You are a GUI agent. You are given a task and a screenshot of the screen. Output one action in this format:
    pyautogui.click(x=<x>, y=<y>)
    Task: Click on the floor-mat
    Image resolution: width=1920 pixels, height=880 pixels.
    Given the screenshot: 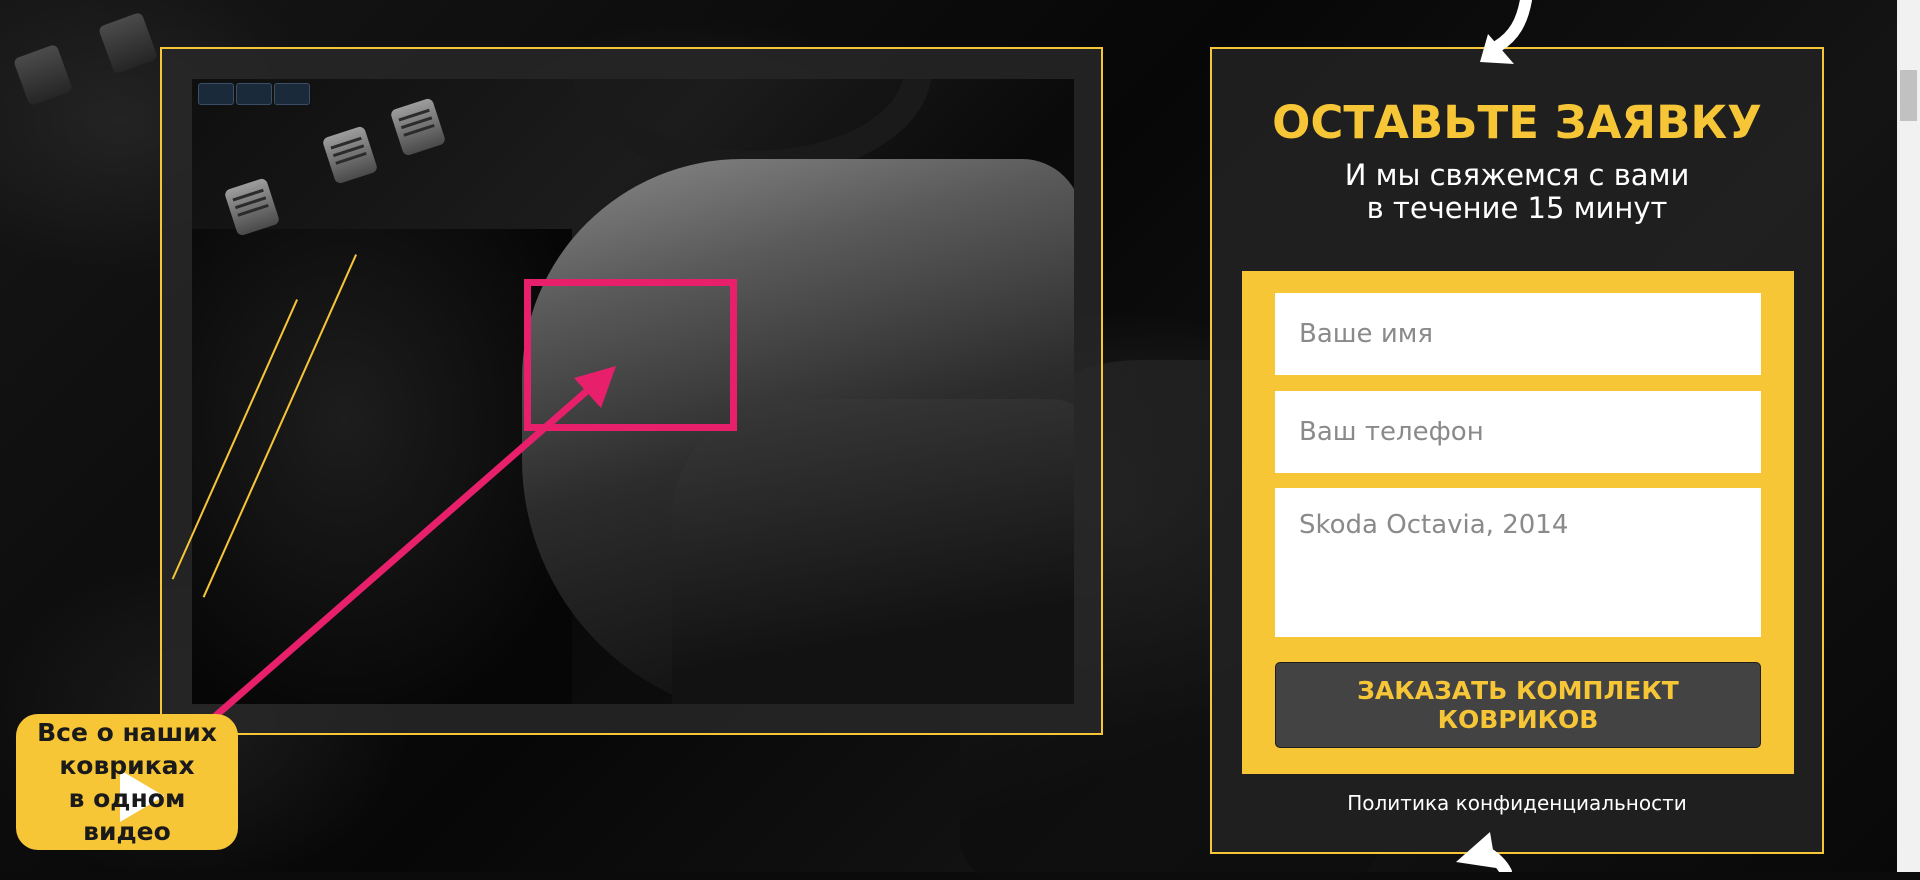 What is the action you would take?
    pyautogui.click(x=382, y=466)
    